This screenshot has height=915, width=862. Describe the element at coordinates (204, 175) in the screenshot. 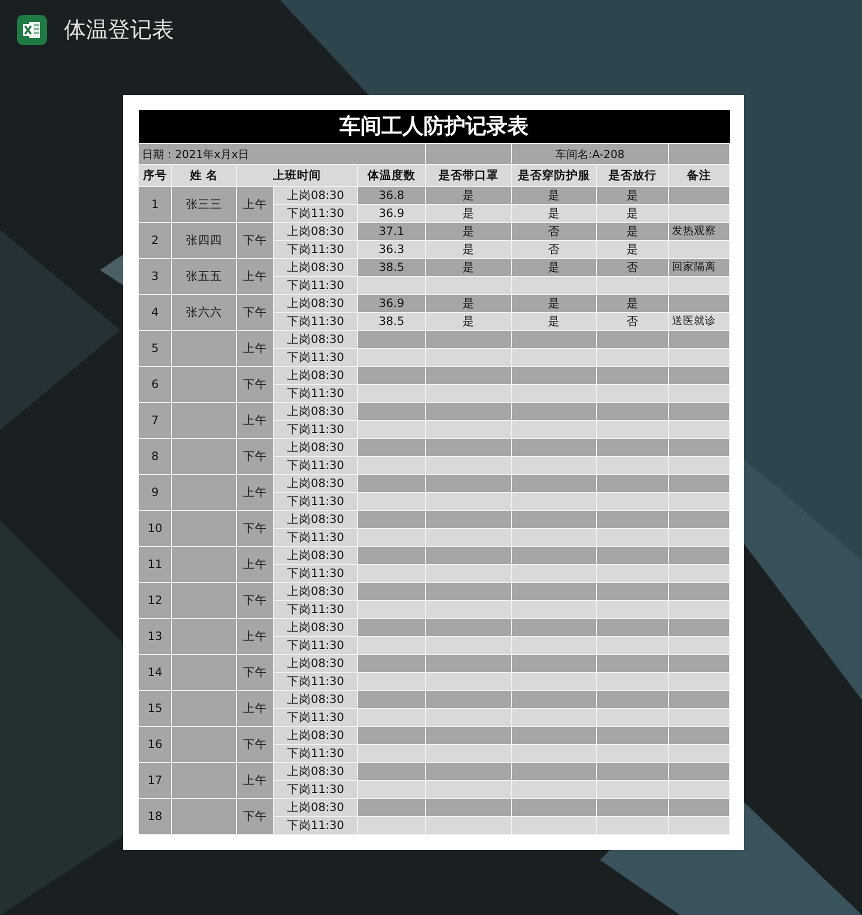

I see `column-header: 姓 名` at that location.